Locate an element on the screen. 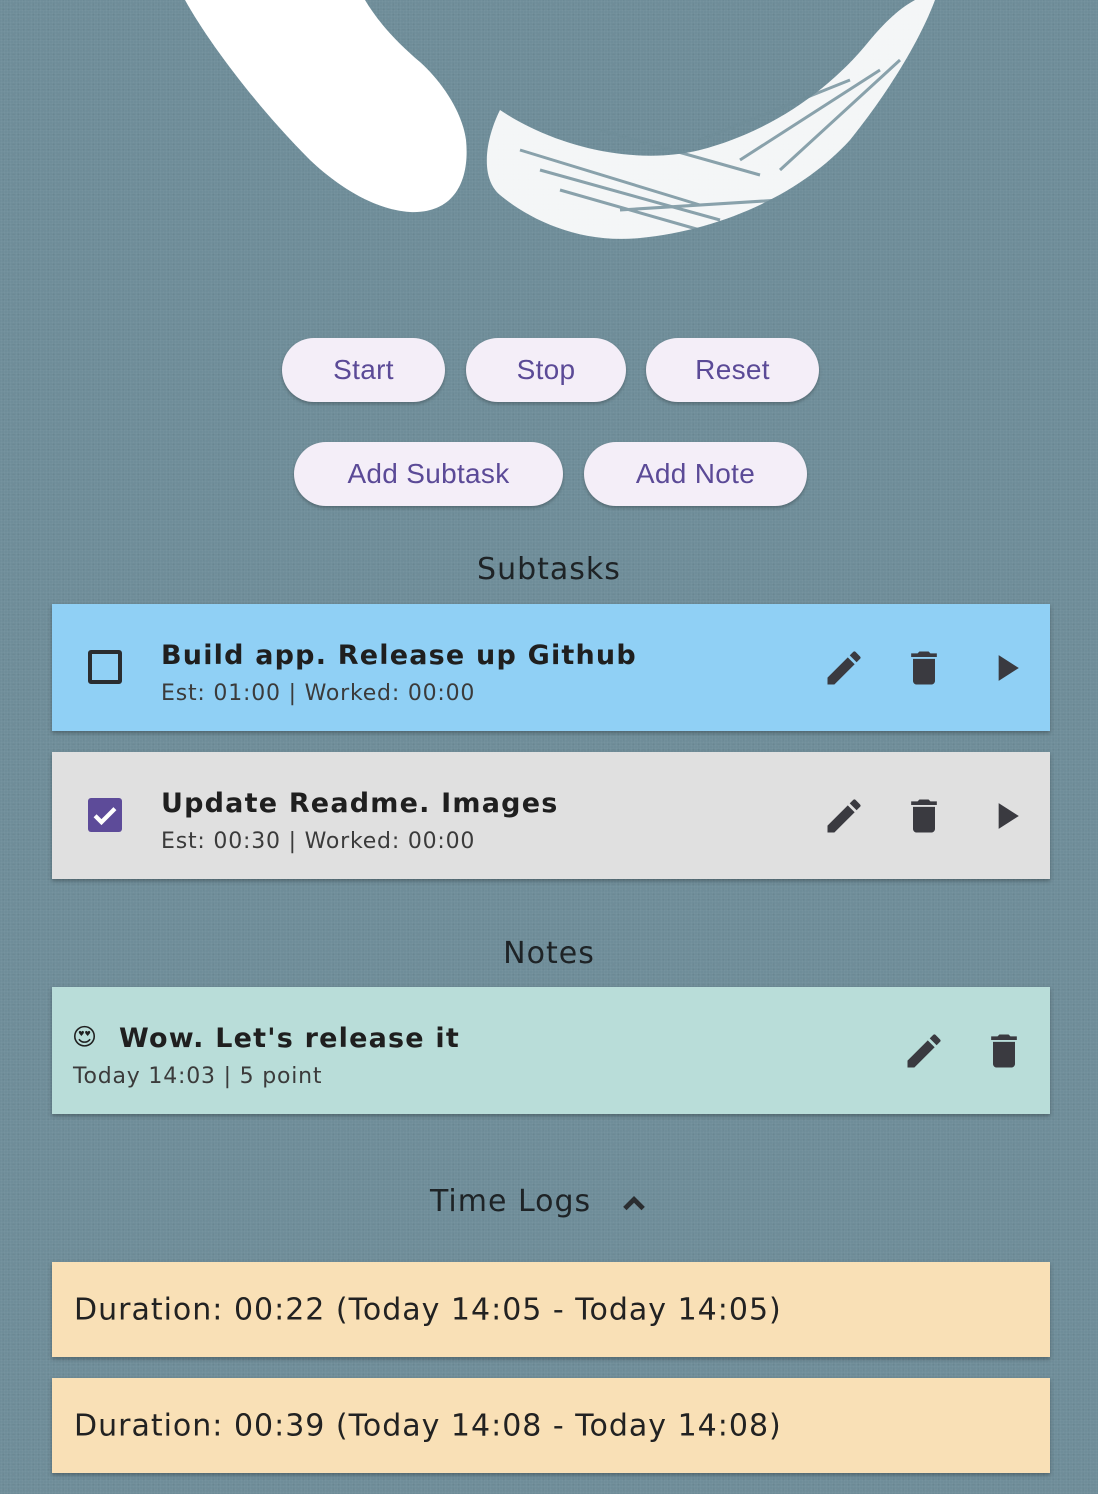 The image size is (1098, 1494). add-subtask-button: Add Subtask is located at coordinates (428, 474).